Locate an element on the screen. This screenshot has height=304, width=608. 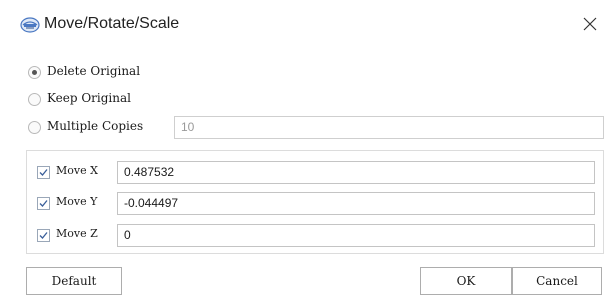
app-logo-icon is located at coordinates (30, 25).